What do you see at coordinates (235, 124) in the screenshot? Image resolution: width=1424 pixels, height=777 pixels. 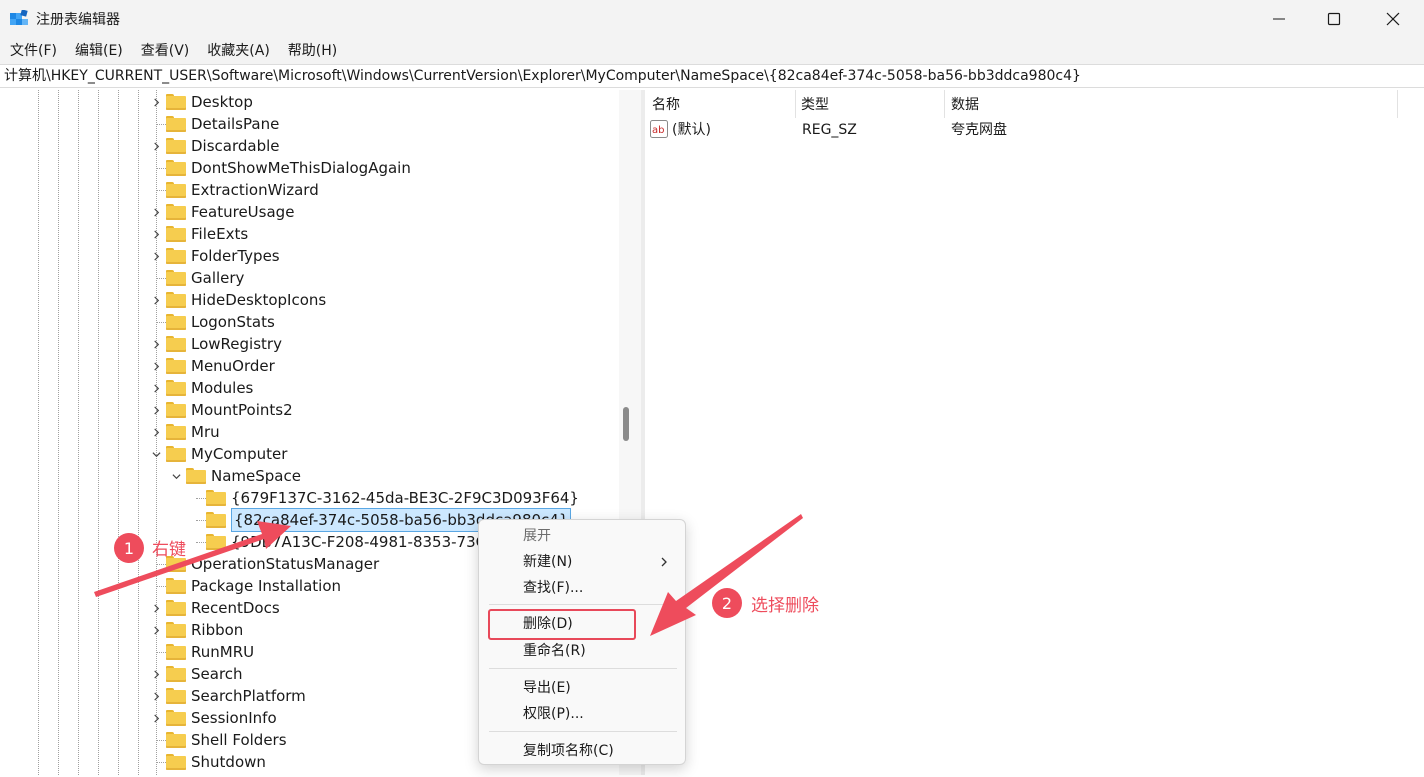 I see `tree-item-label: DetailsPane` at bounding box center [235, 124].